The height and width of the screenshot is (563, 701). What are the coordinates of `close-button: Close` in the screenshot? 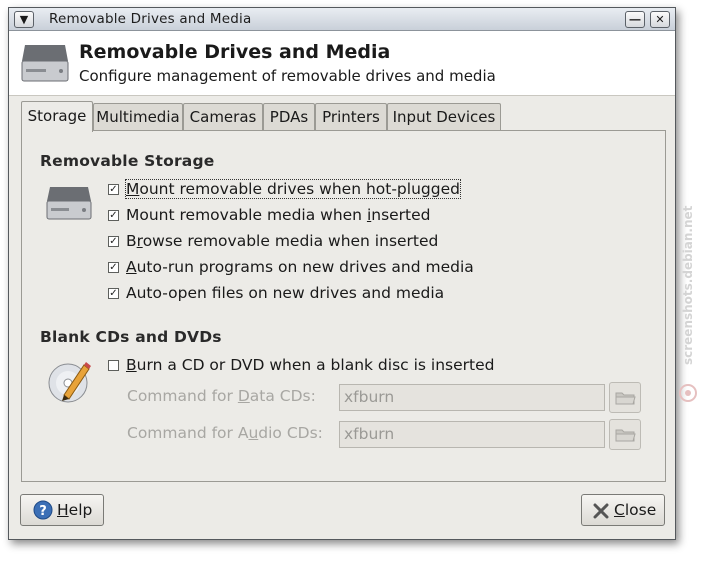 It's located at (623, 510).